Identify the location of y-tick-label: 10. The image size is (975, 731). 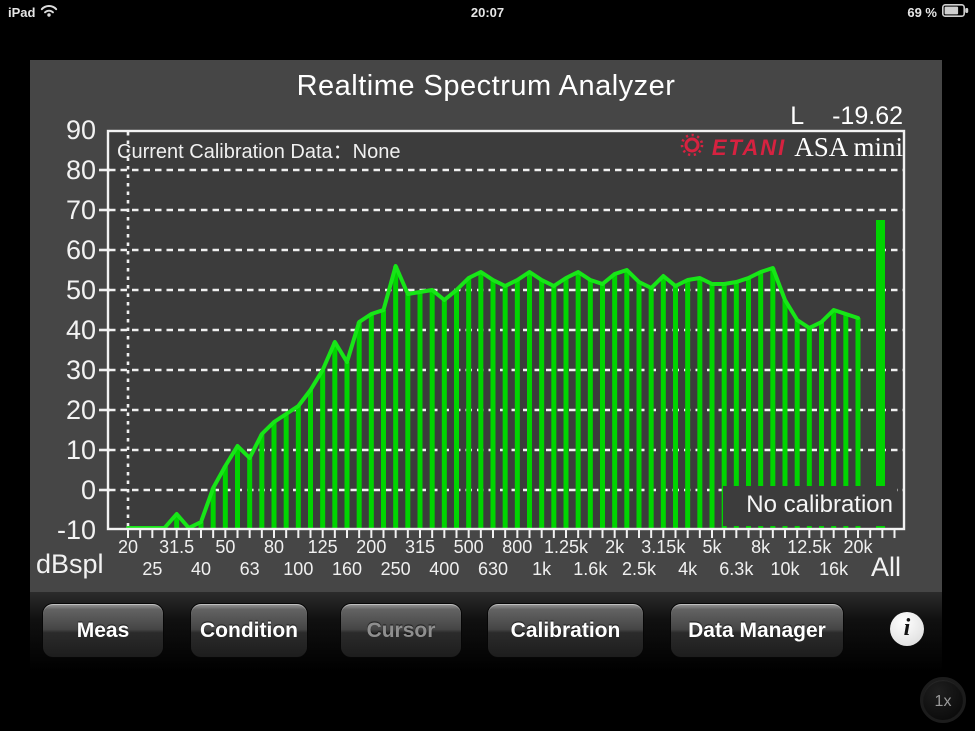
(80, 450).